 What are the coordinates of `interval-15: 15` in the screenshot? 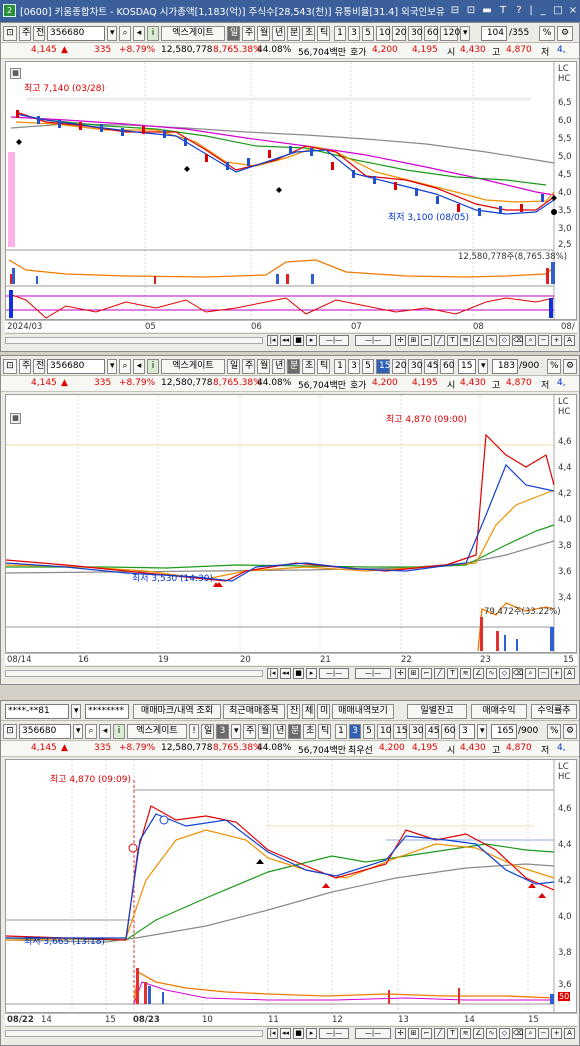 It's located at (400, 731).